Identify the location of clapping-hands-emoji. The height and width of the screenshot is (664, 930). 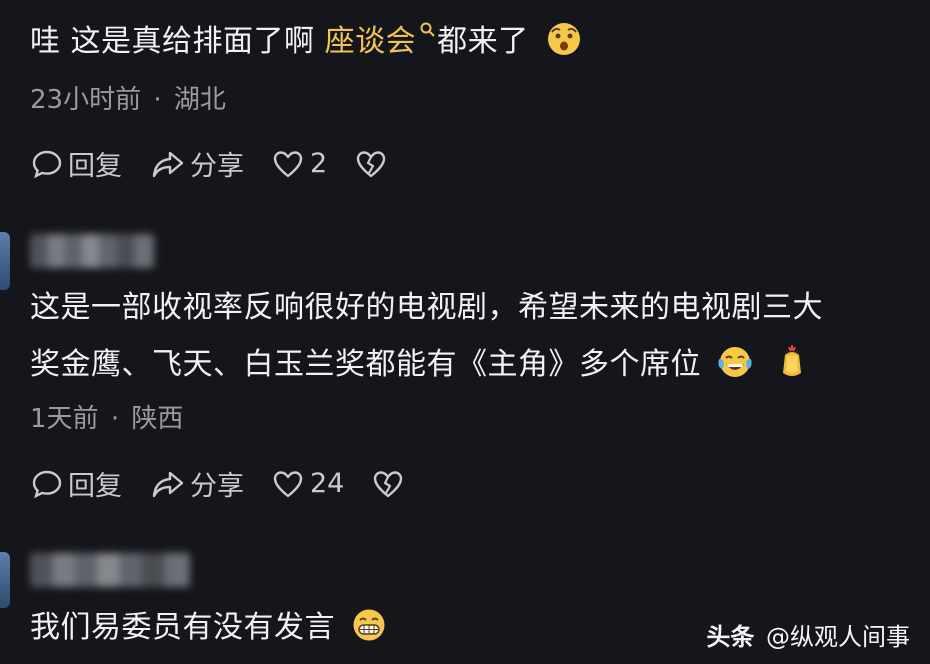
(792, 360).